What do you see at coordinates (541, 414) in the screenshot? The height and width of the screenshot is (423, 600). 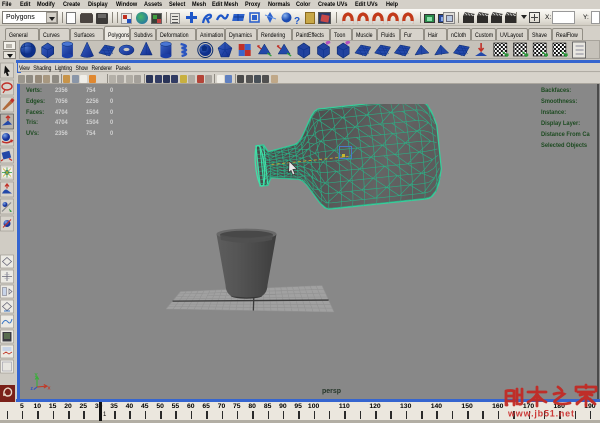 I see `svg-text: www.jb51.net` at bounding box center [541, 414].